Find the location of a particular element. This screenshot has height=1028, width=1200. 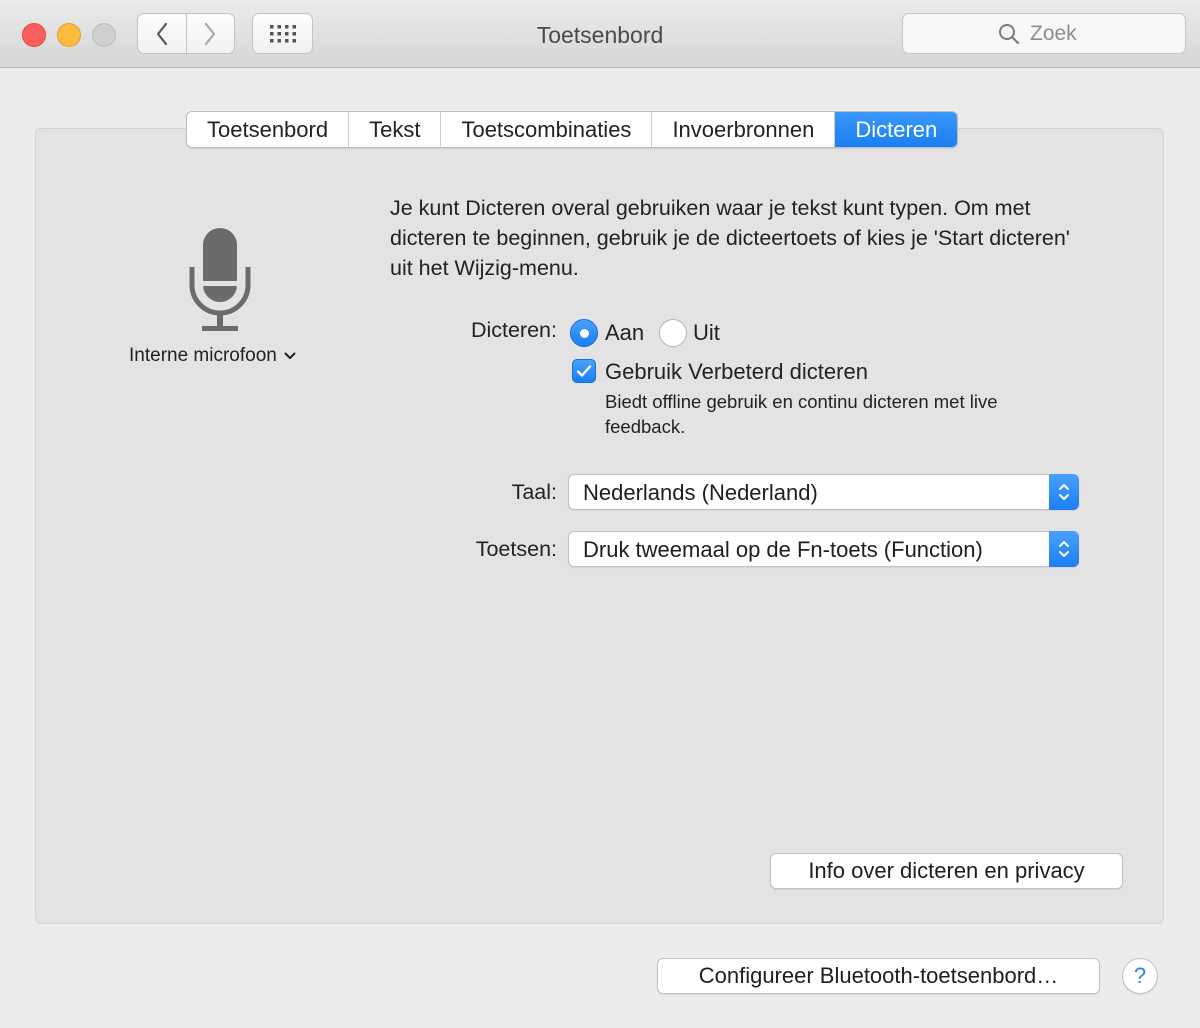

tab-toetsenbord: Toetsenbord is located at coordinates (267, 129).